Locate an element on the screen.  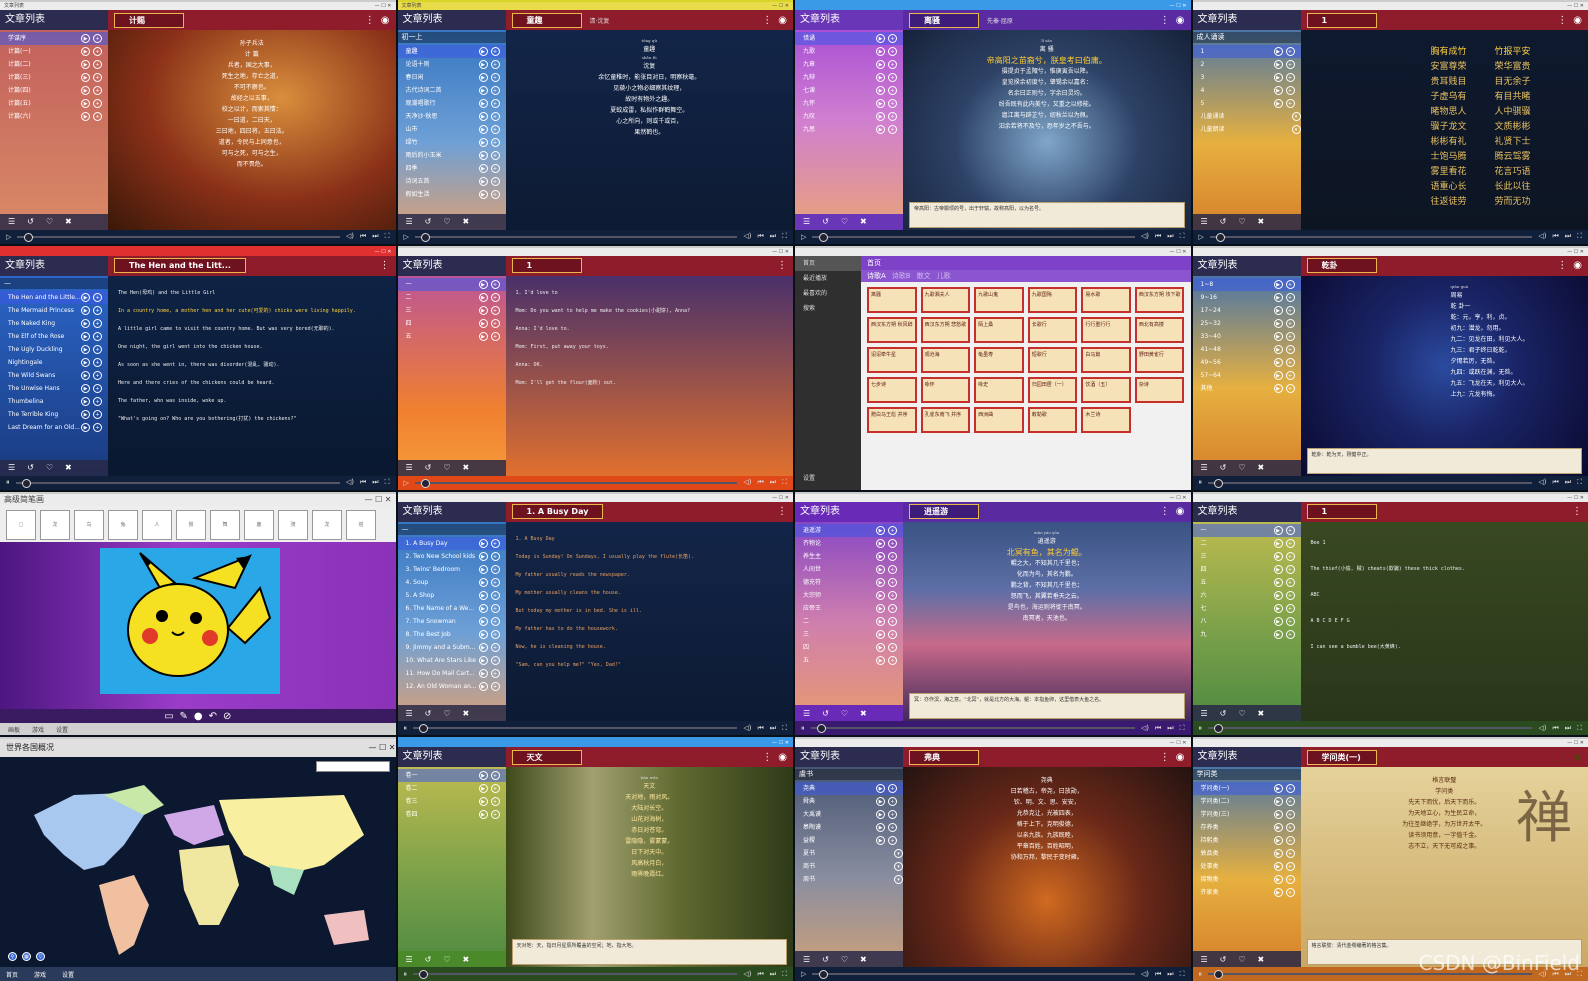
category-tab: 诗歌A is located at coordinates (876, 276).